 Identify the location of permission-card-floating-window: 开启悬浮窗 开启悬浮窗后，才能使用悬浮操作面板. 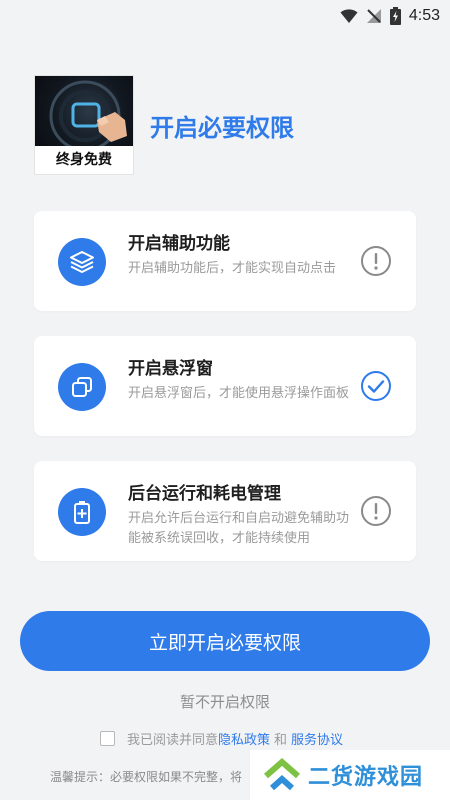
(225, 386).